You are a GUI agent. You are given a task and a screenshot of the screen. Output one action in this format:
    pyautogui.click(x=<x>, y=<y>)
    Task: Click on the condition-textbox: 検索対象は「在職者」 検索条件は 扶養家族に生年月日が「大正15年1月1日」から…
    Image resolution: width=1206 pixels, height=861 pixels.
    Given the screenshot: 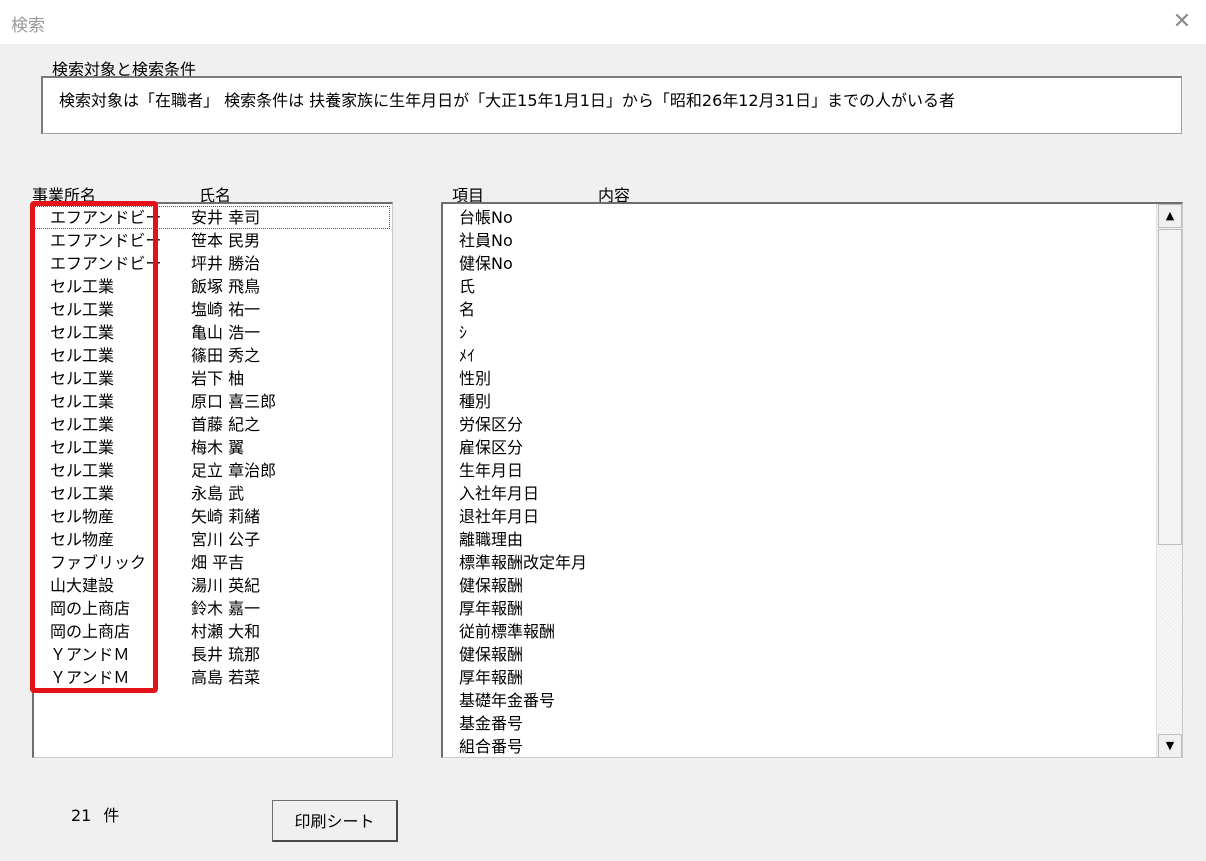 What is the action you would take?
    pyautogui.click(x=611, y=105)
    